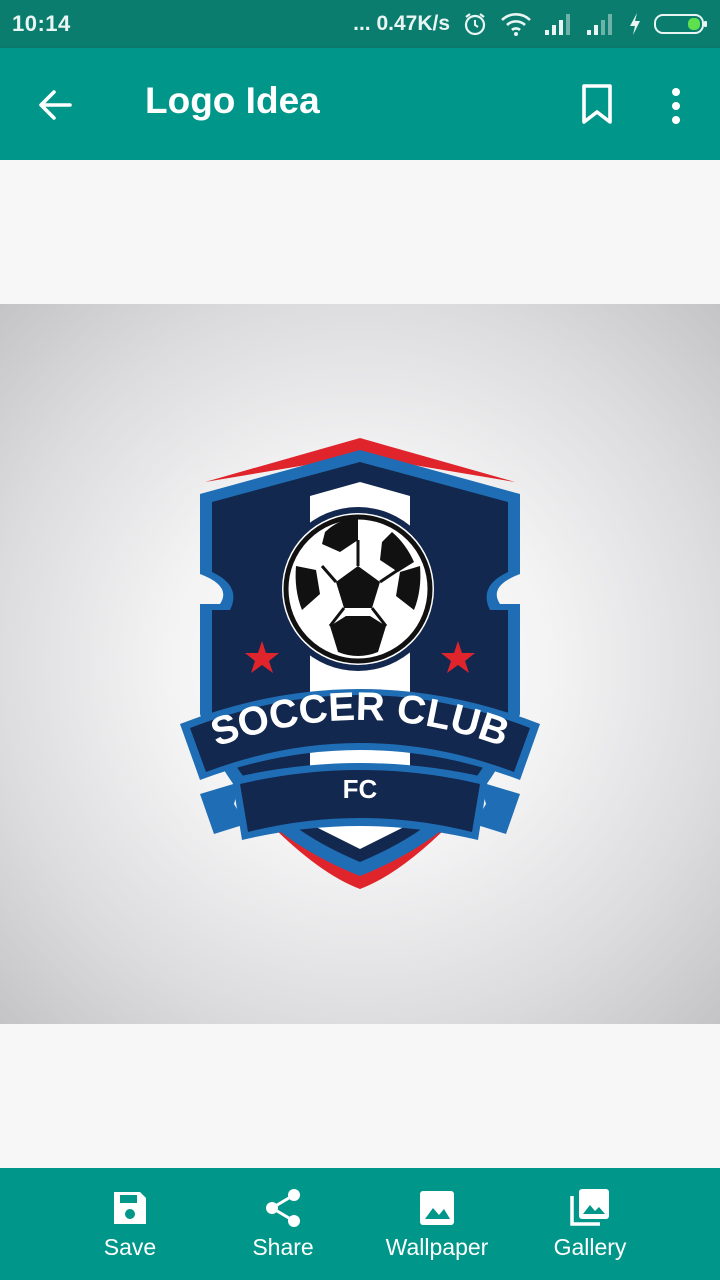 This screenshot has width=720, height=1280. Describe the element at coordinates (559, 24) in the screenshot. I see `signal-icon` at that location.